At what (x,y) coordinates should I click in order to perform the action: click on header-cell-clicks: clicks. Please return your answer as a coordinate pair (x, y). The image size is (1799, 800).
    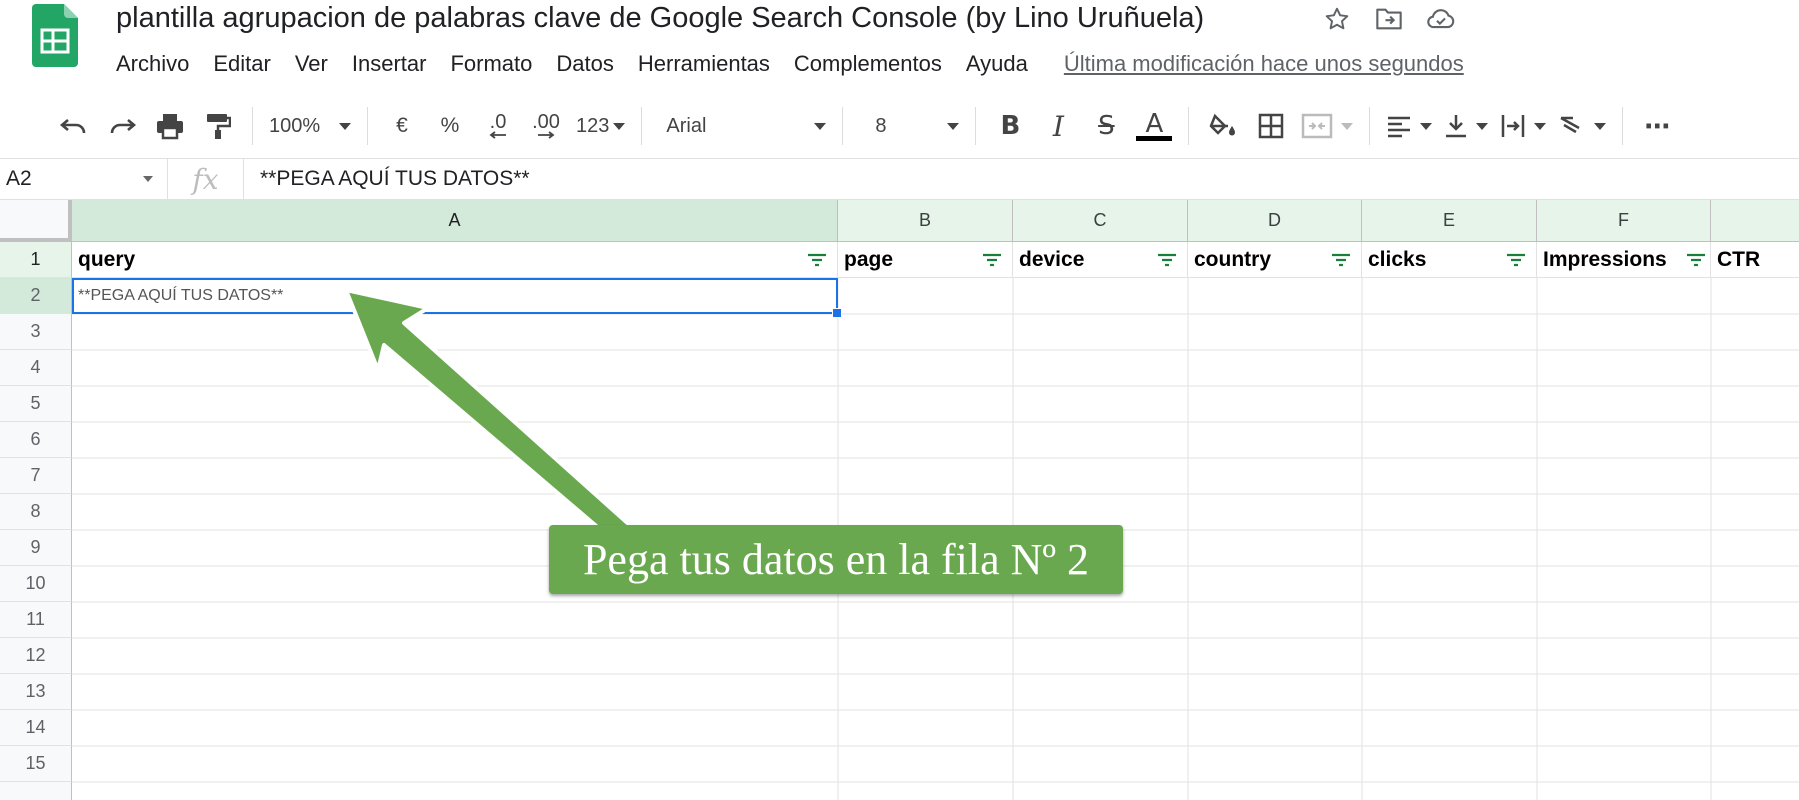
    Looking at the image, I should click on (1449, 260).